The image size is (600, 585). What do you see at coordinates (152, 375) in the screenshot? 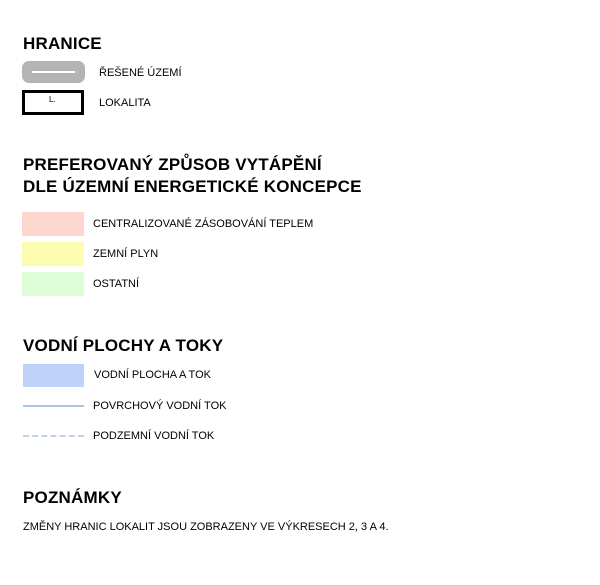
I see `water-area-label: VODNÍ PLOCHA A TOK` at bounding box center [152, 375].